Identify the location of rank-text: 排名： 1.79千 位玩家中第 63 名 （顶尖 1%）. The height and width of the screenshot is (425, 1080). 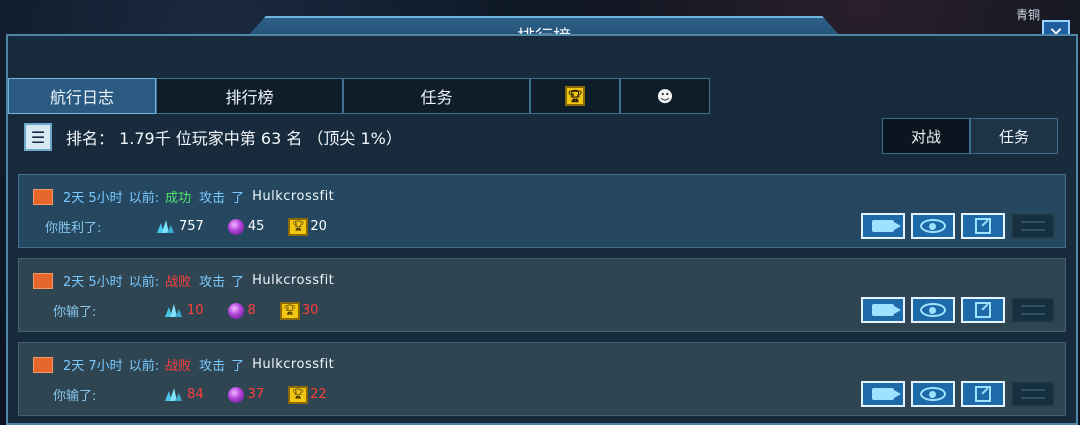
(234, 138).